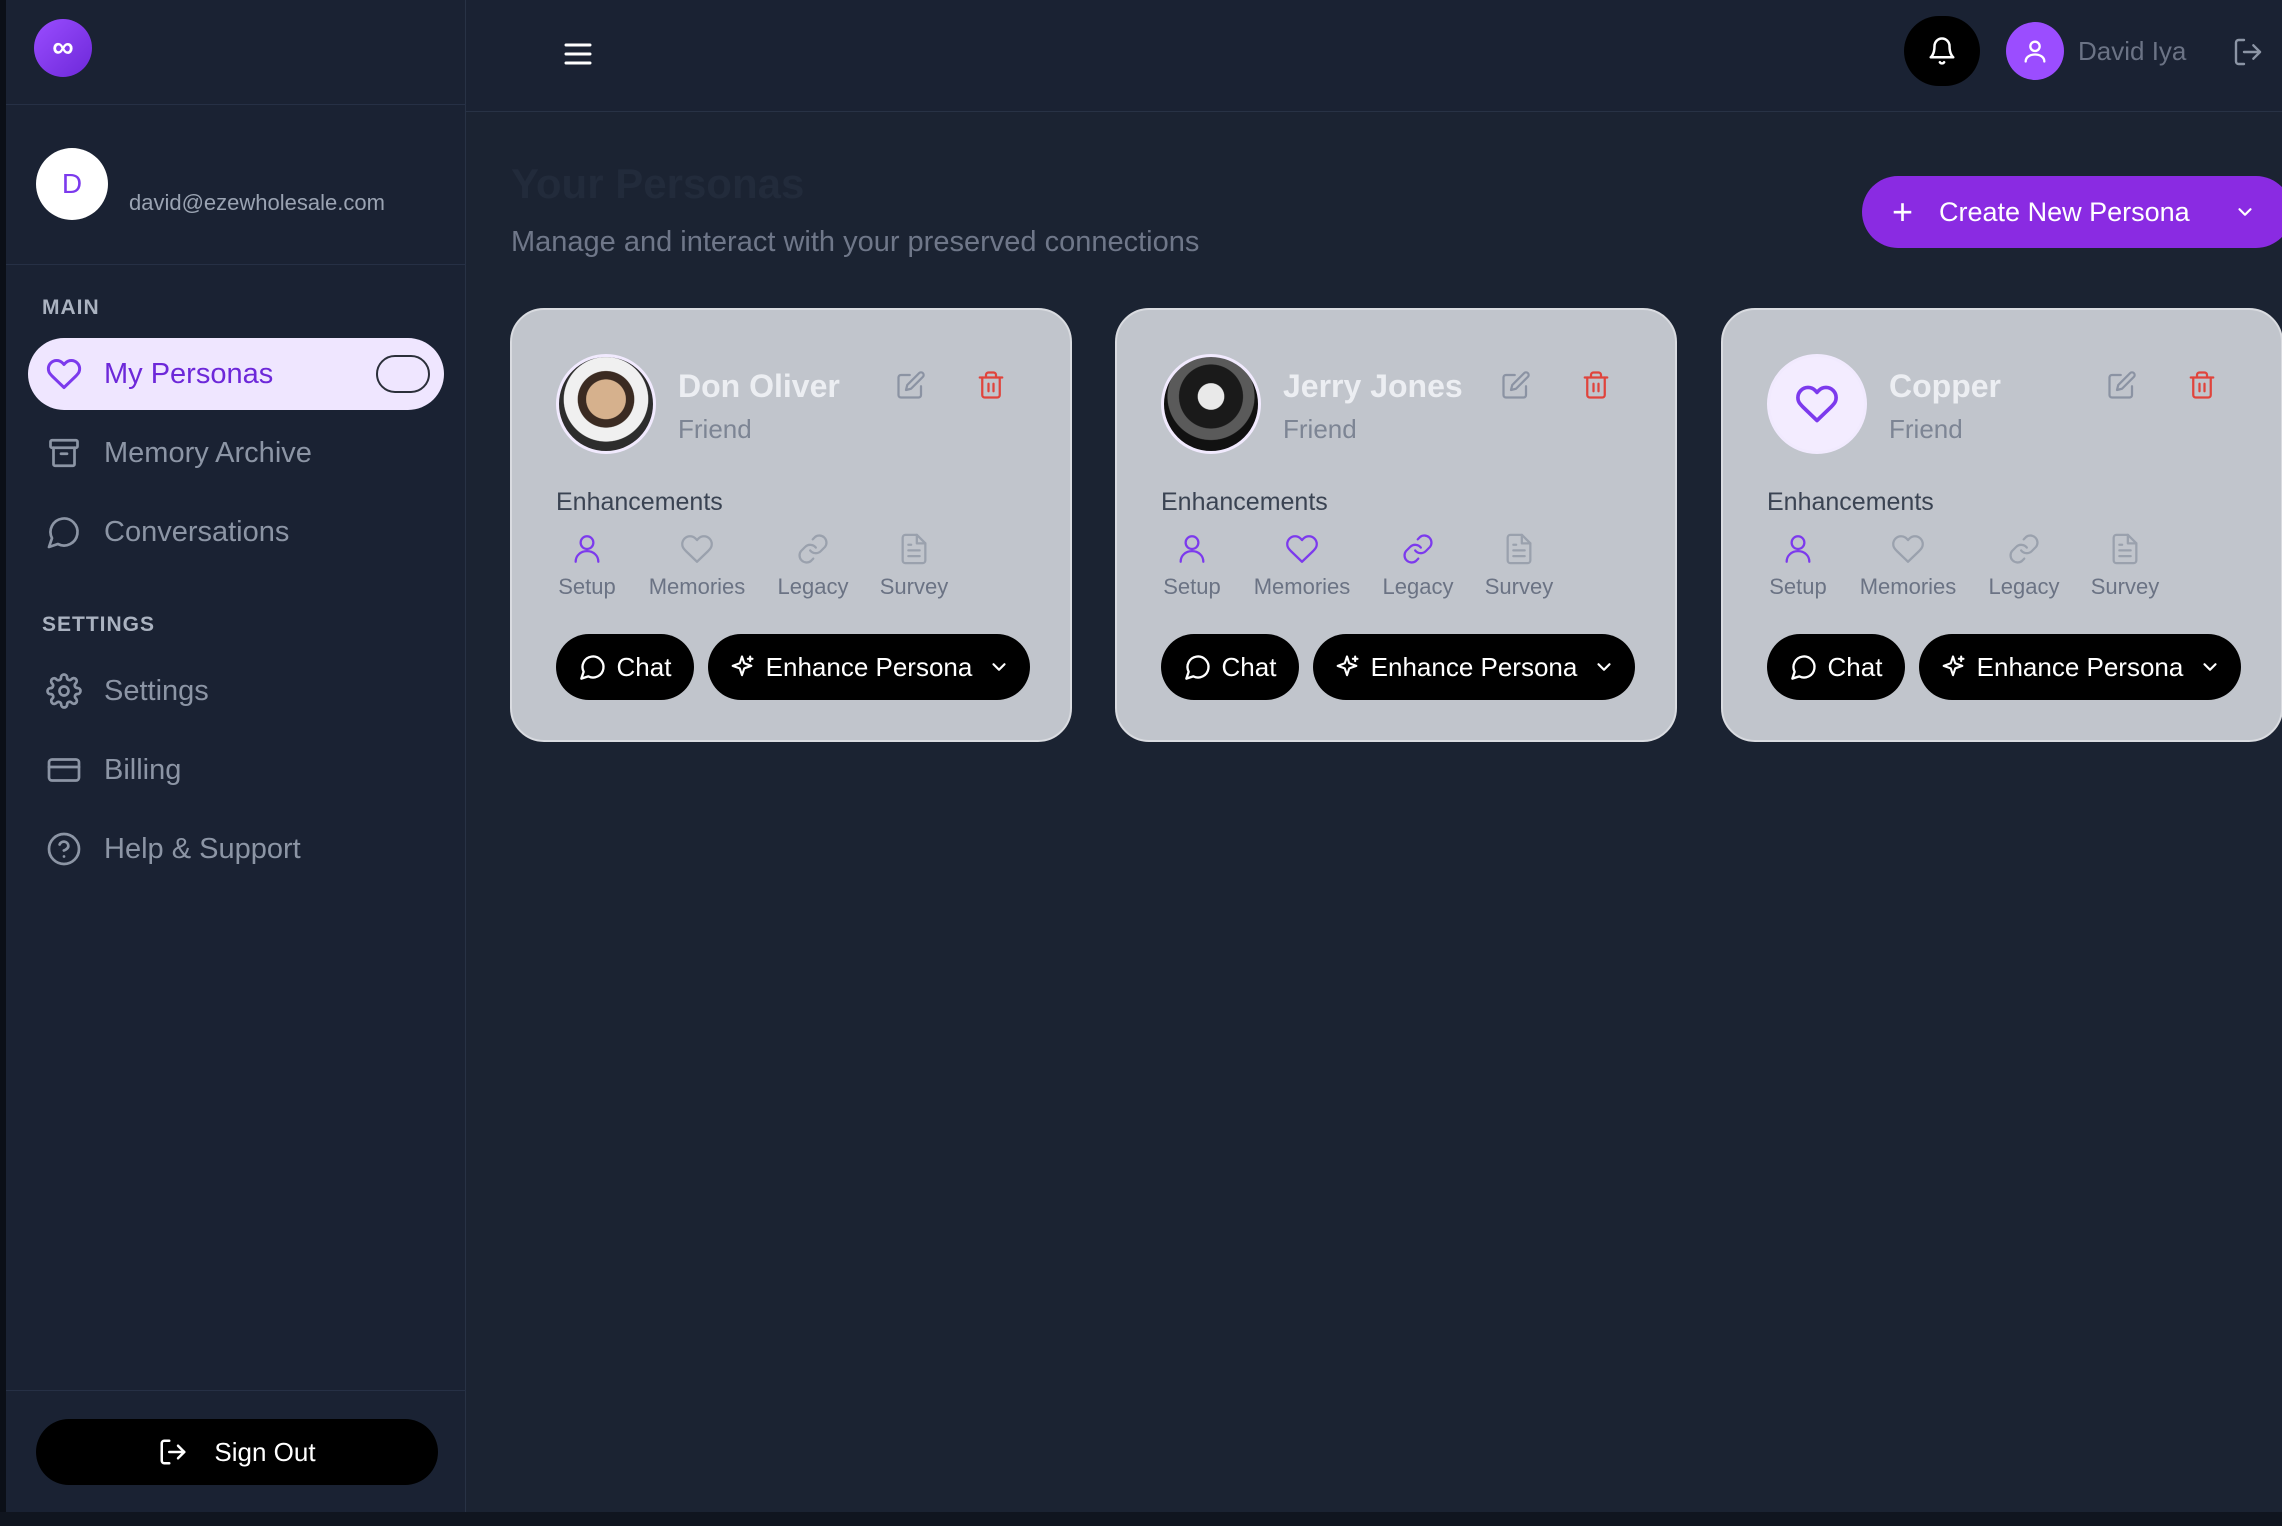 This screenshot has width=2282, height=1526. What do you see at coordinates (64, 770) in the screenshot?
I see `credit-card-icon` at bounding box center [64, 770].